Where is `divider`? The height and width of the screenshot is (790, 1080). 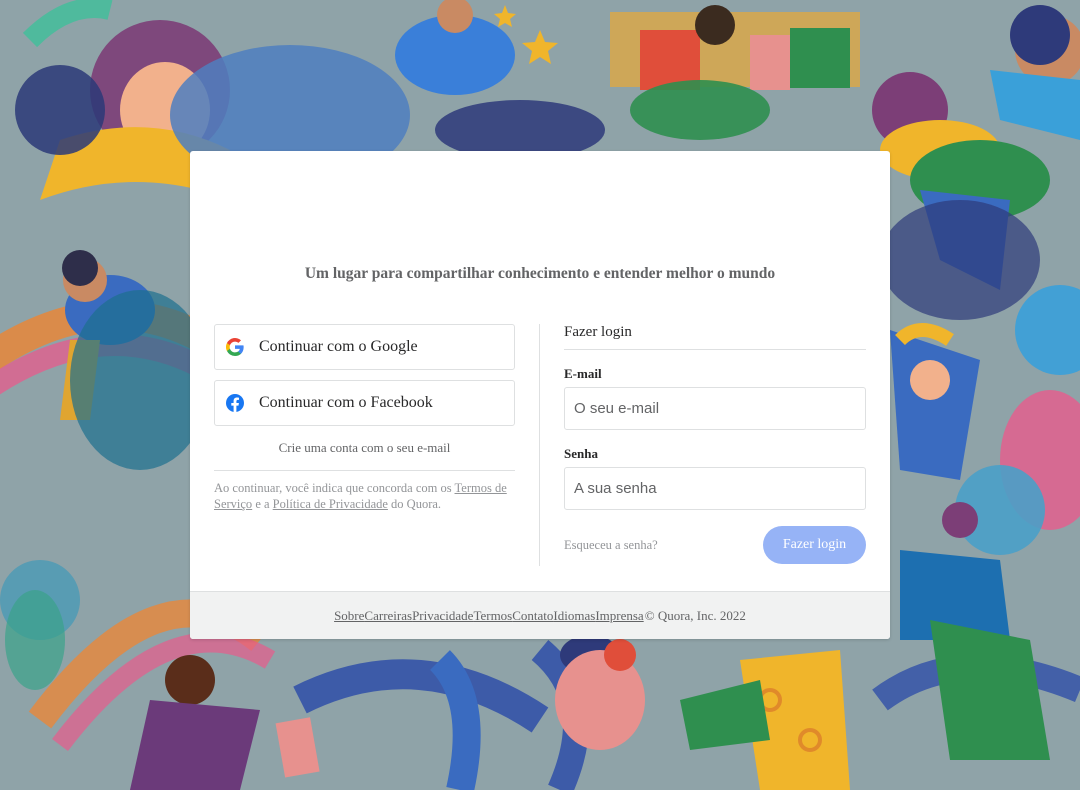 divider is located at coordinates (364, 470).